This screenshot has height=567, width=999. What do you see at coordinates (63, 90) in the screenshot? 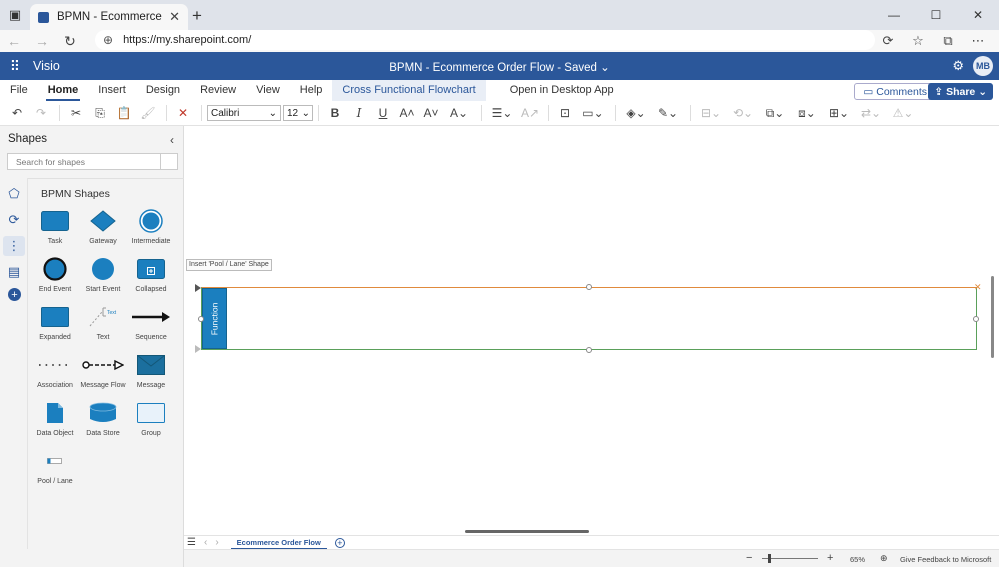
I see `tab-home: Home` at bounding box center [63, 90].